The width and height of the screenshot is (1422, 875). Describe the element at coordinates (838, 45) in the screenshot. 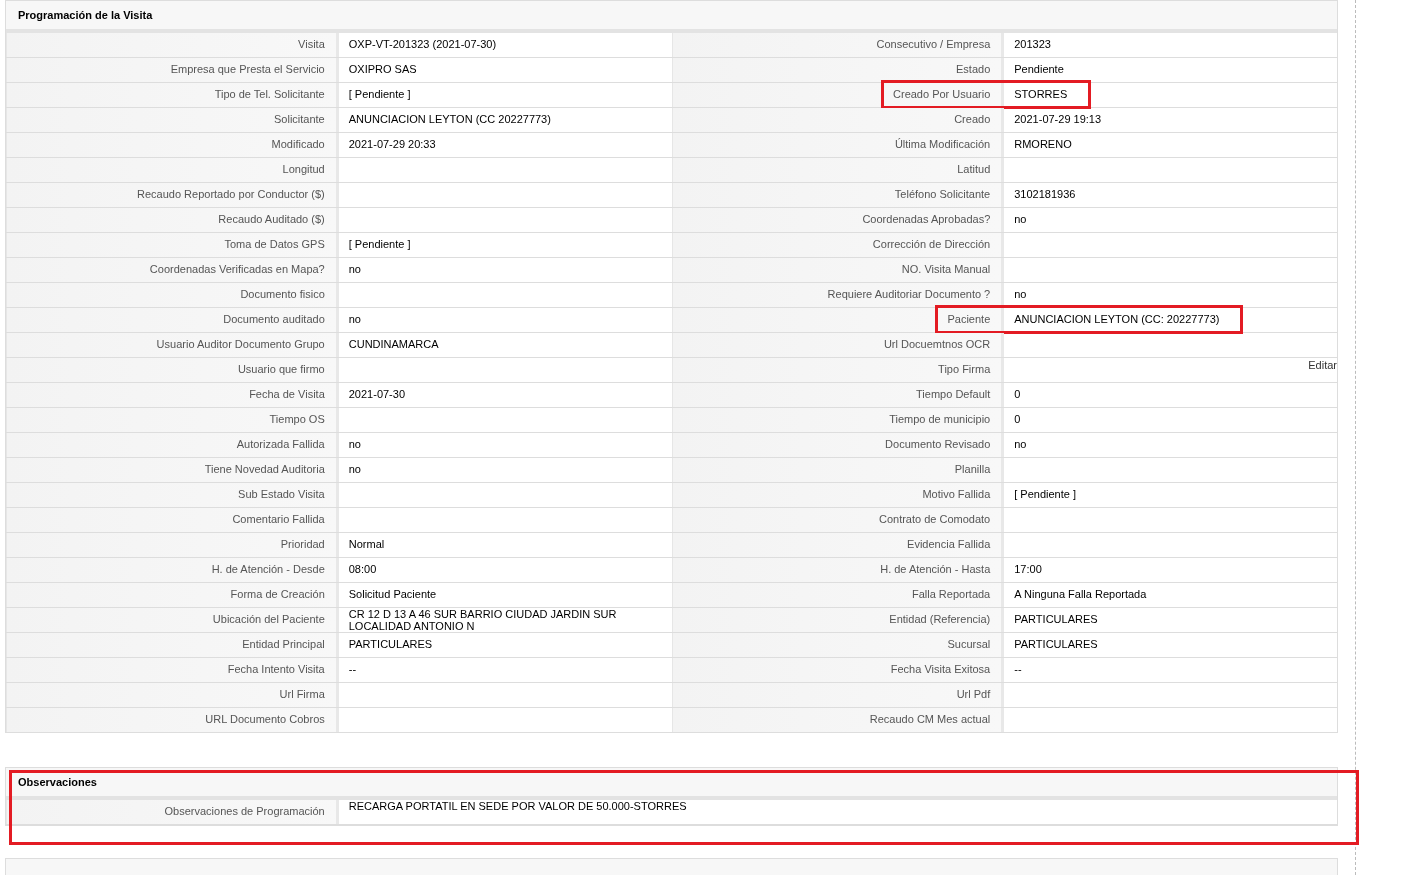

I see `field-label: Consecutivo / Empresa` at that location.